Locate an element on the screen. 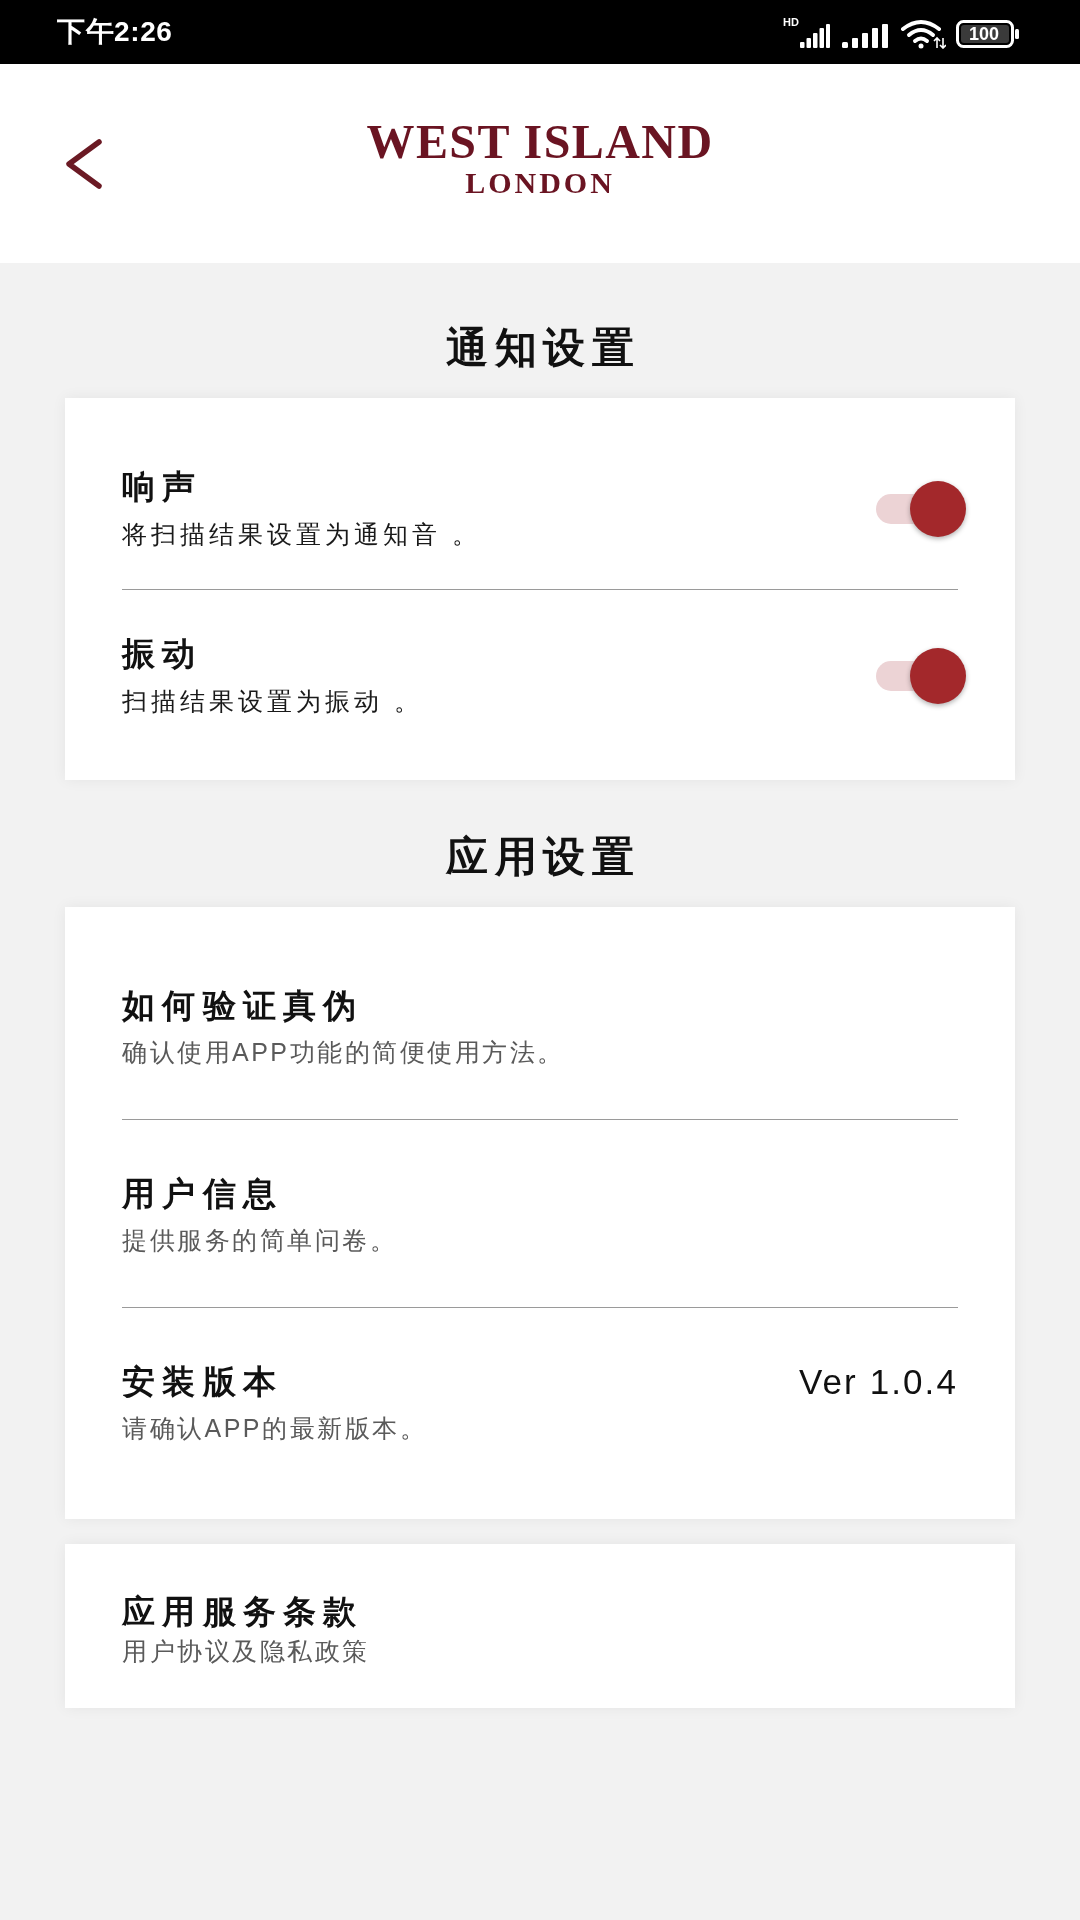 This screenshot has width=1080, height=1920. logo-subtitle: LONDON is located at coordinates (540, 182).